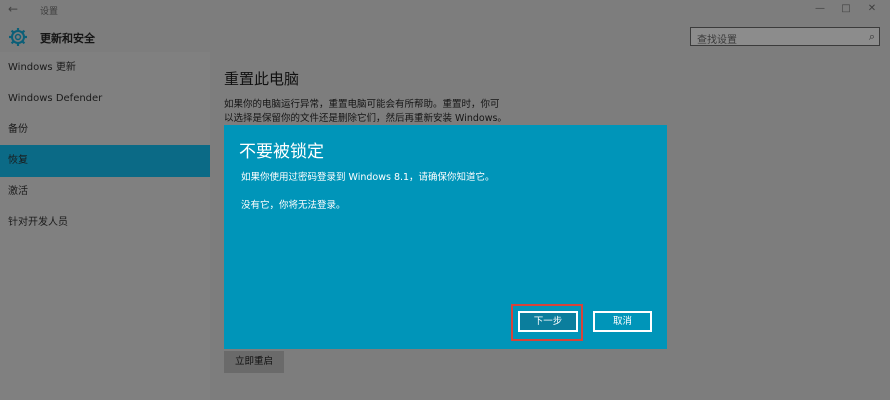  What do you see at coordinates (846, 8) in the screenshot?
I see `maximize-icon: □` at bounding box center [846, 8].